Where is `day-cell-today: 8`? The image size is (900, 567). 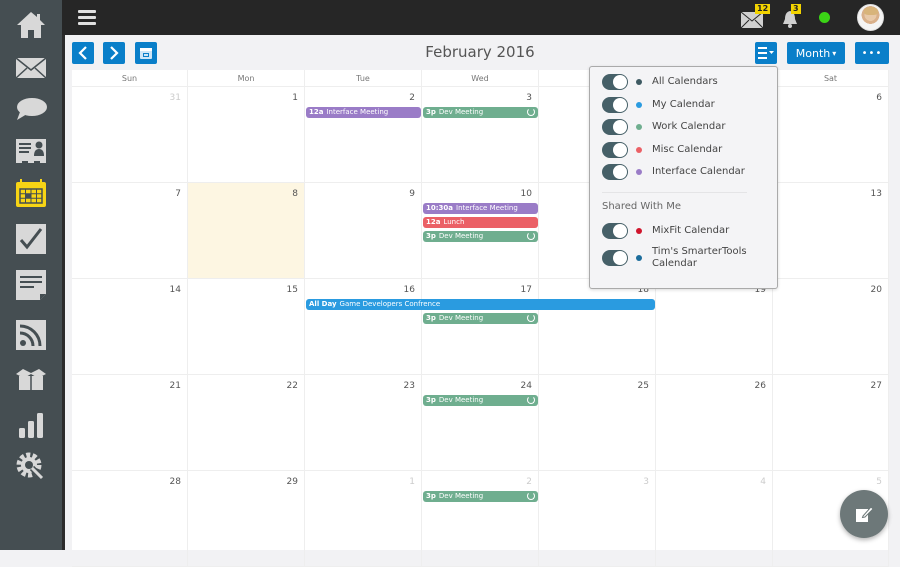
day-cell-today: 8 is located at coordinates (246, 231).